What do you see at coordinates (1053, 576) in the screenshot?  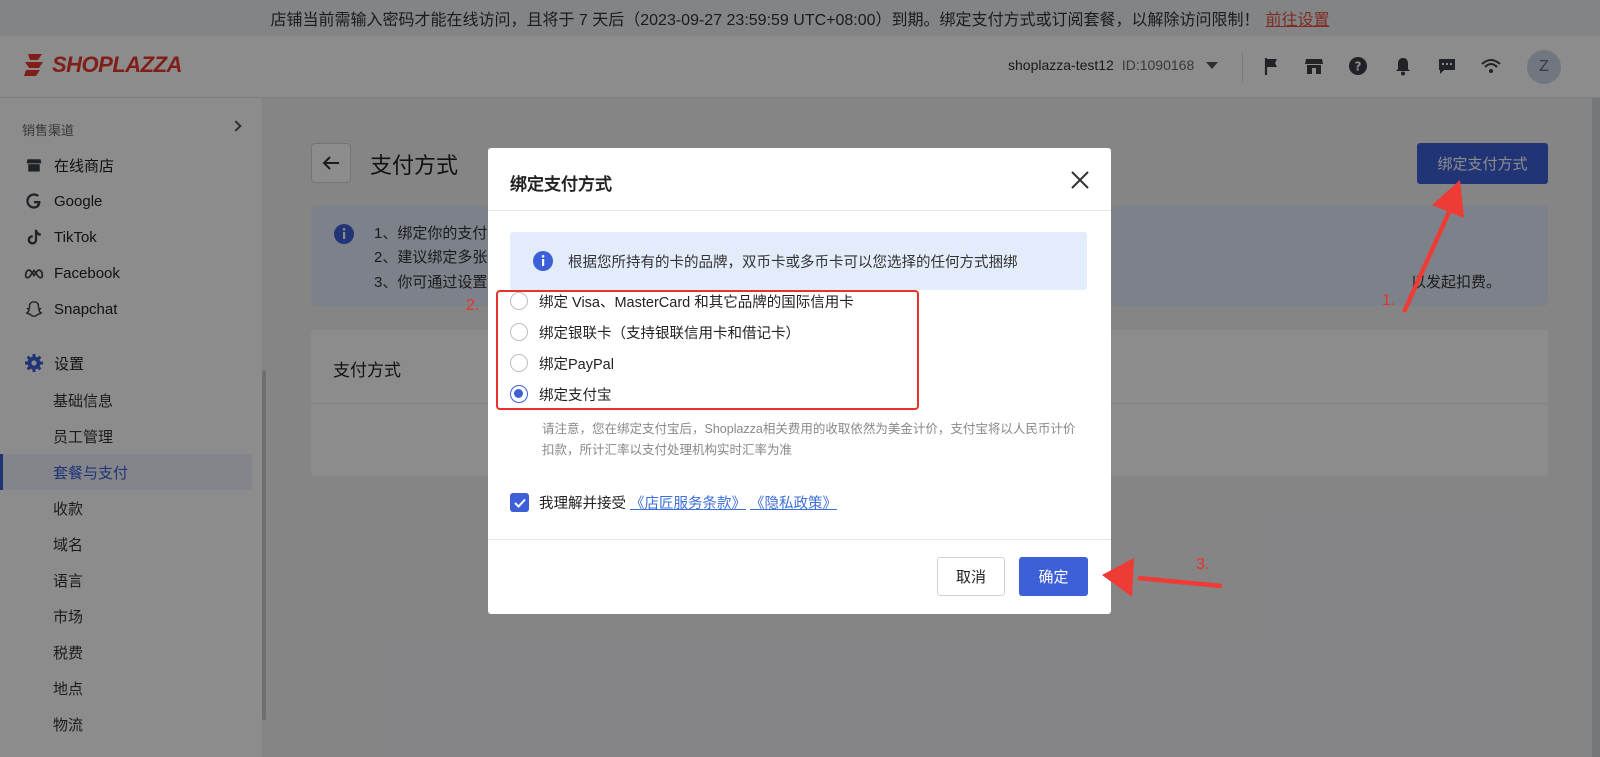 I see `confirm-button: 确定` at bounding box center [1053, 576].